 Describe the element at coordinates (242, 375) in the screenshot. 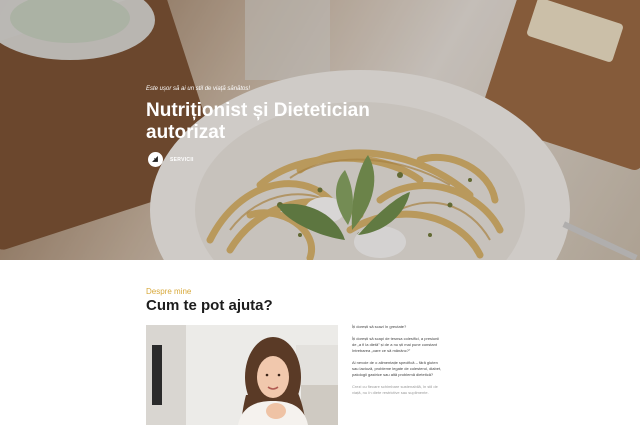

I see `nutritionist-photo` at that location.